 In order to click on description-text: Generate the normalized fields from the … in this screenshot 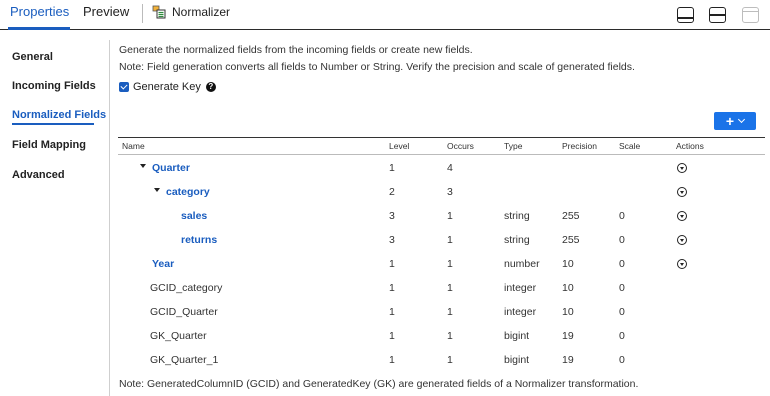, I will do `click(296, 50)`.